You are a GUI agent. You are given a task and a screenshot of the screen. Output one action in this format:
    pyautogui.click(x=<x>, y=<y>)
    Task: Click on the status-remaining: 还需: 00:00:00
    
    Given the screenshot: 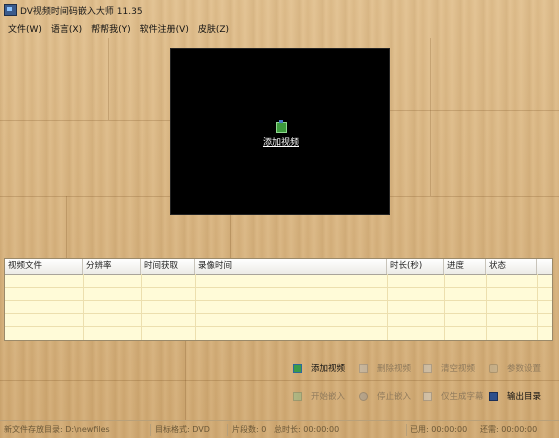 What is the action you would take?
    pyautogui.click(x=509, y=429)
    